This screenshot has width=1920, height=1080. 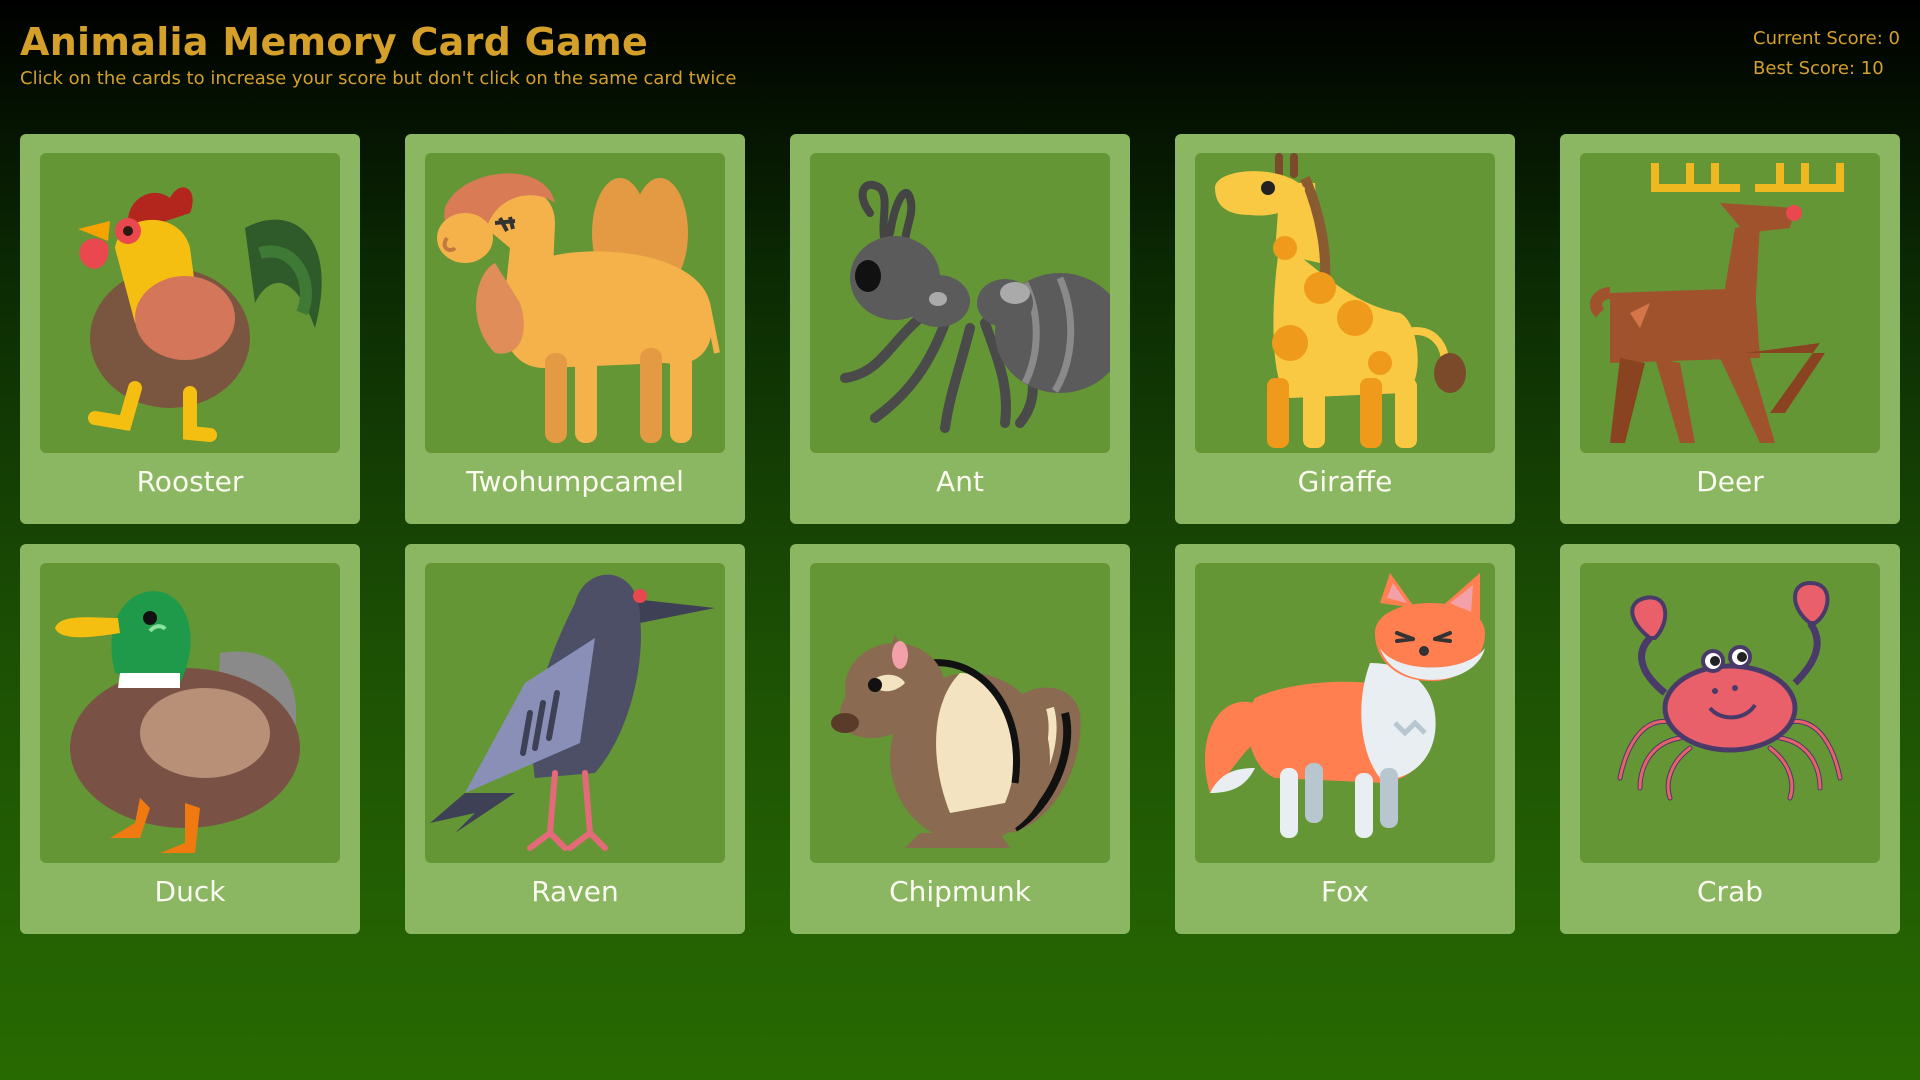 I want to click on card-label: Chipmunk, so click(x=960, y=891).